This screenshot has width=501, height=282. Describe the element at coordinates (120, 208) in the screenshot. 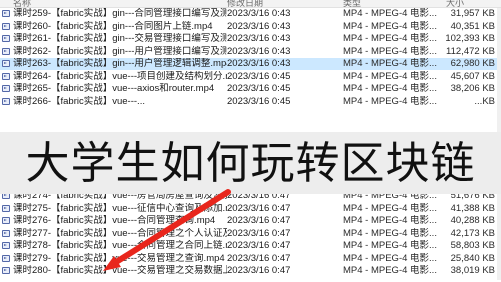

I see `file-name: 课时275-【fabric实战】vue---征信中心查询及添加.mp4` at that location.